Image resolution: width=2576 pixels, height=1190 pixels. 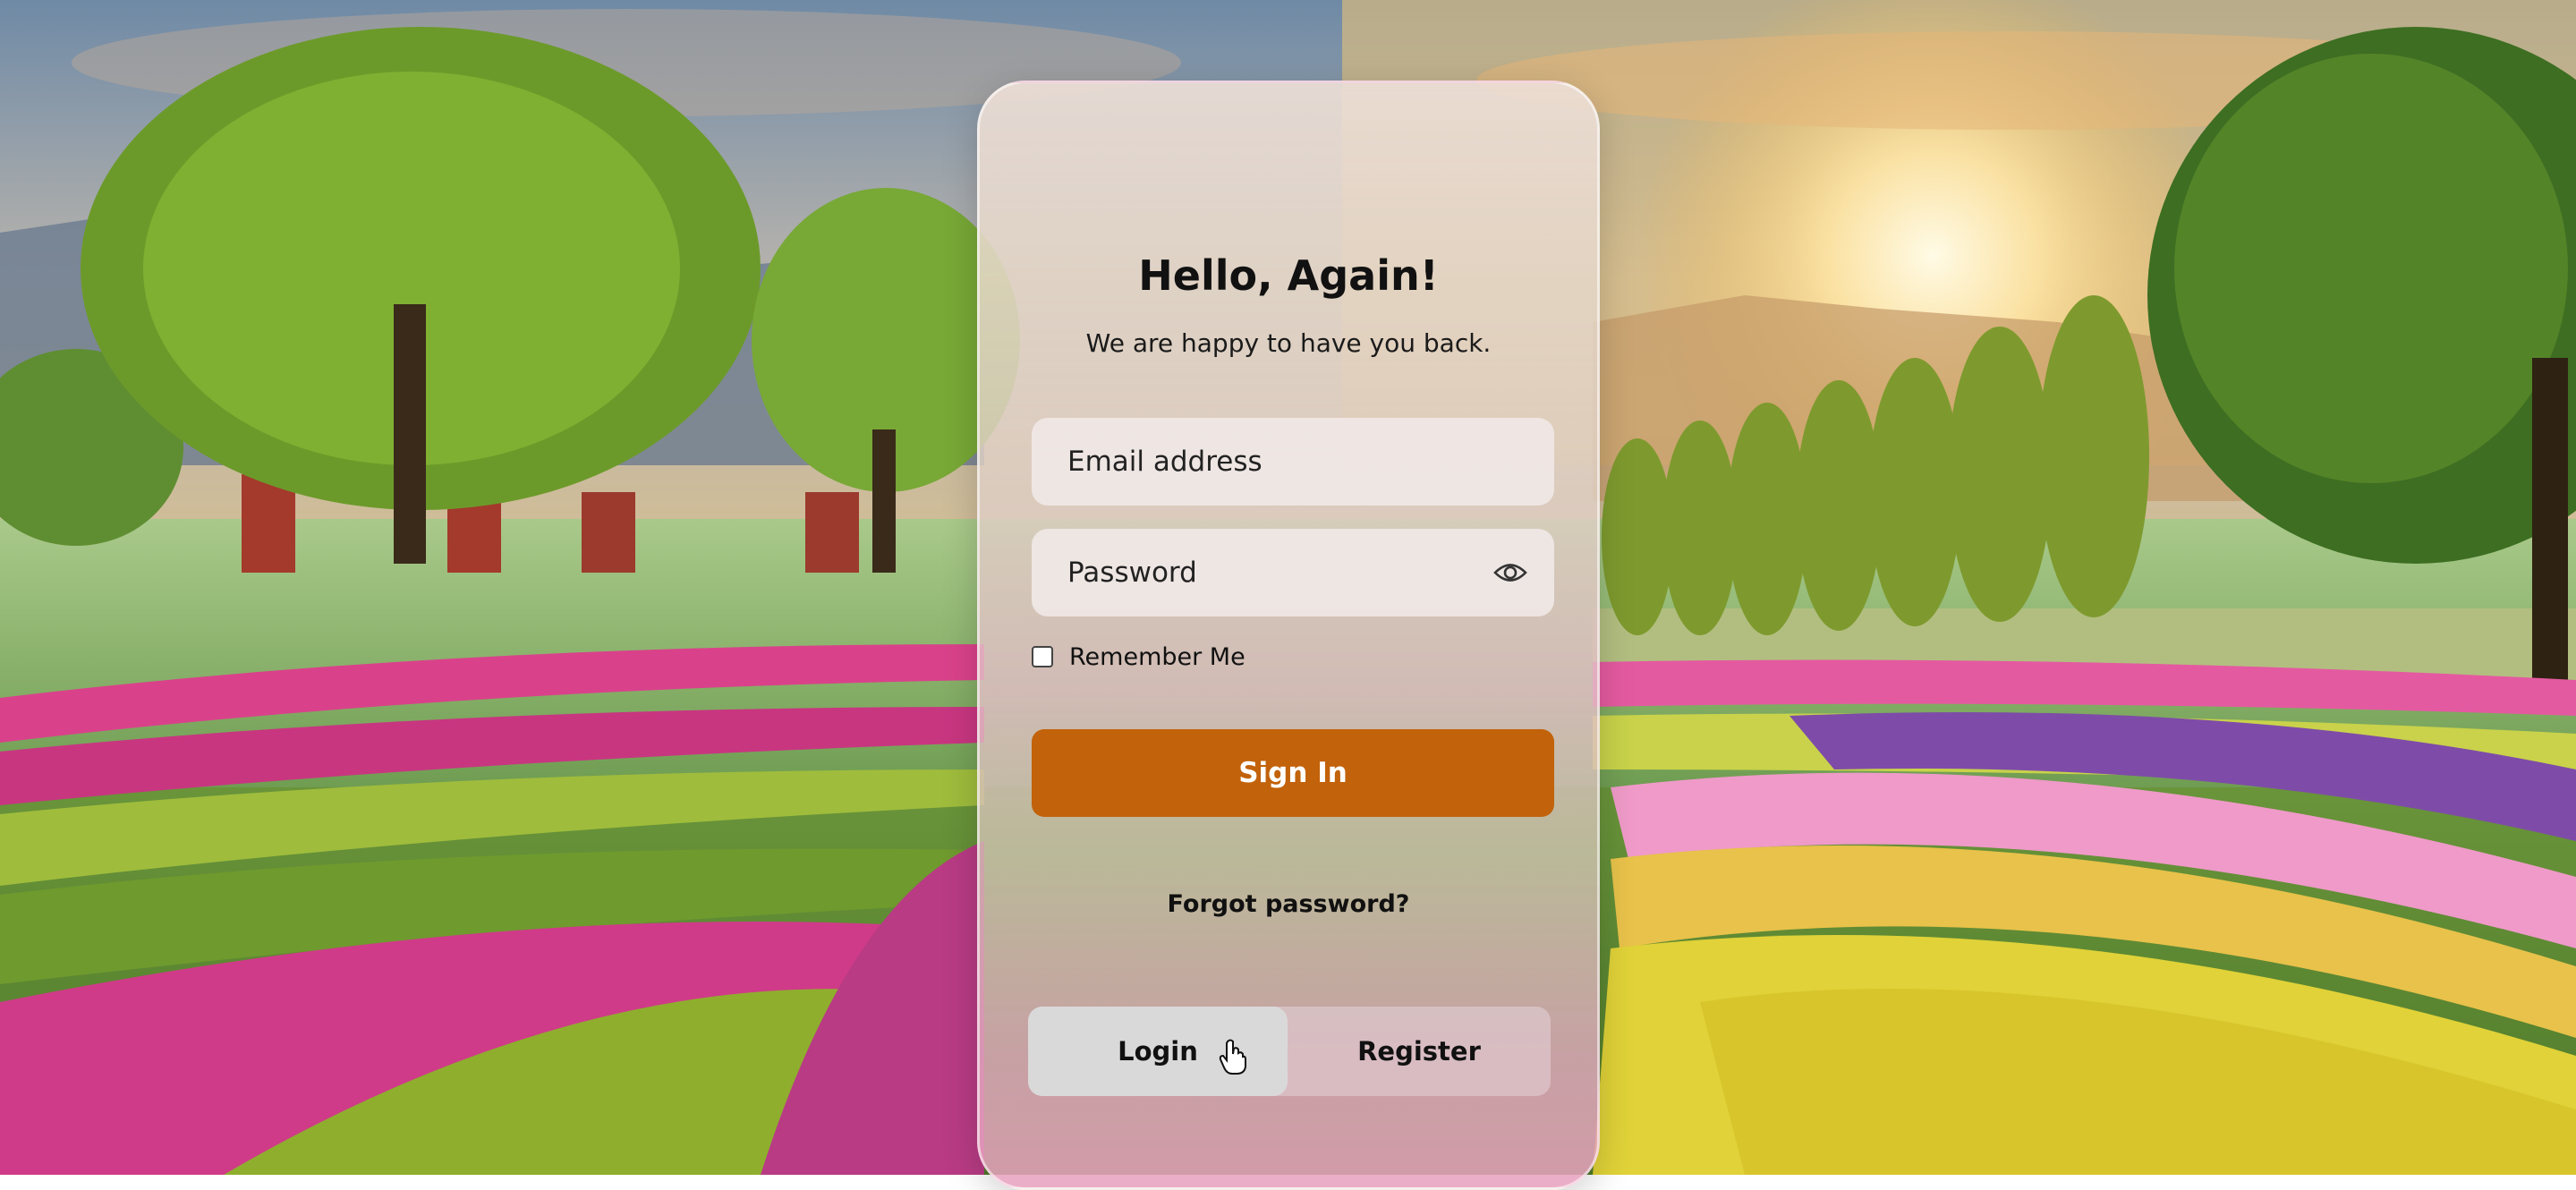 I want to click on remember-me-label: Remember Me, so click(x=1157, y=656).